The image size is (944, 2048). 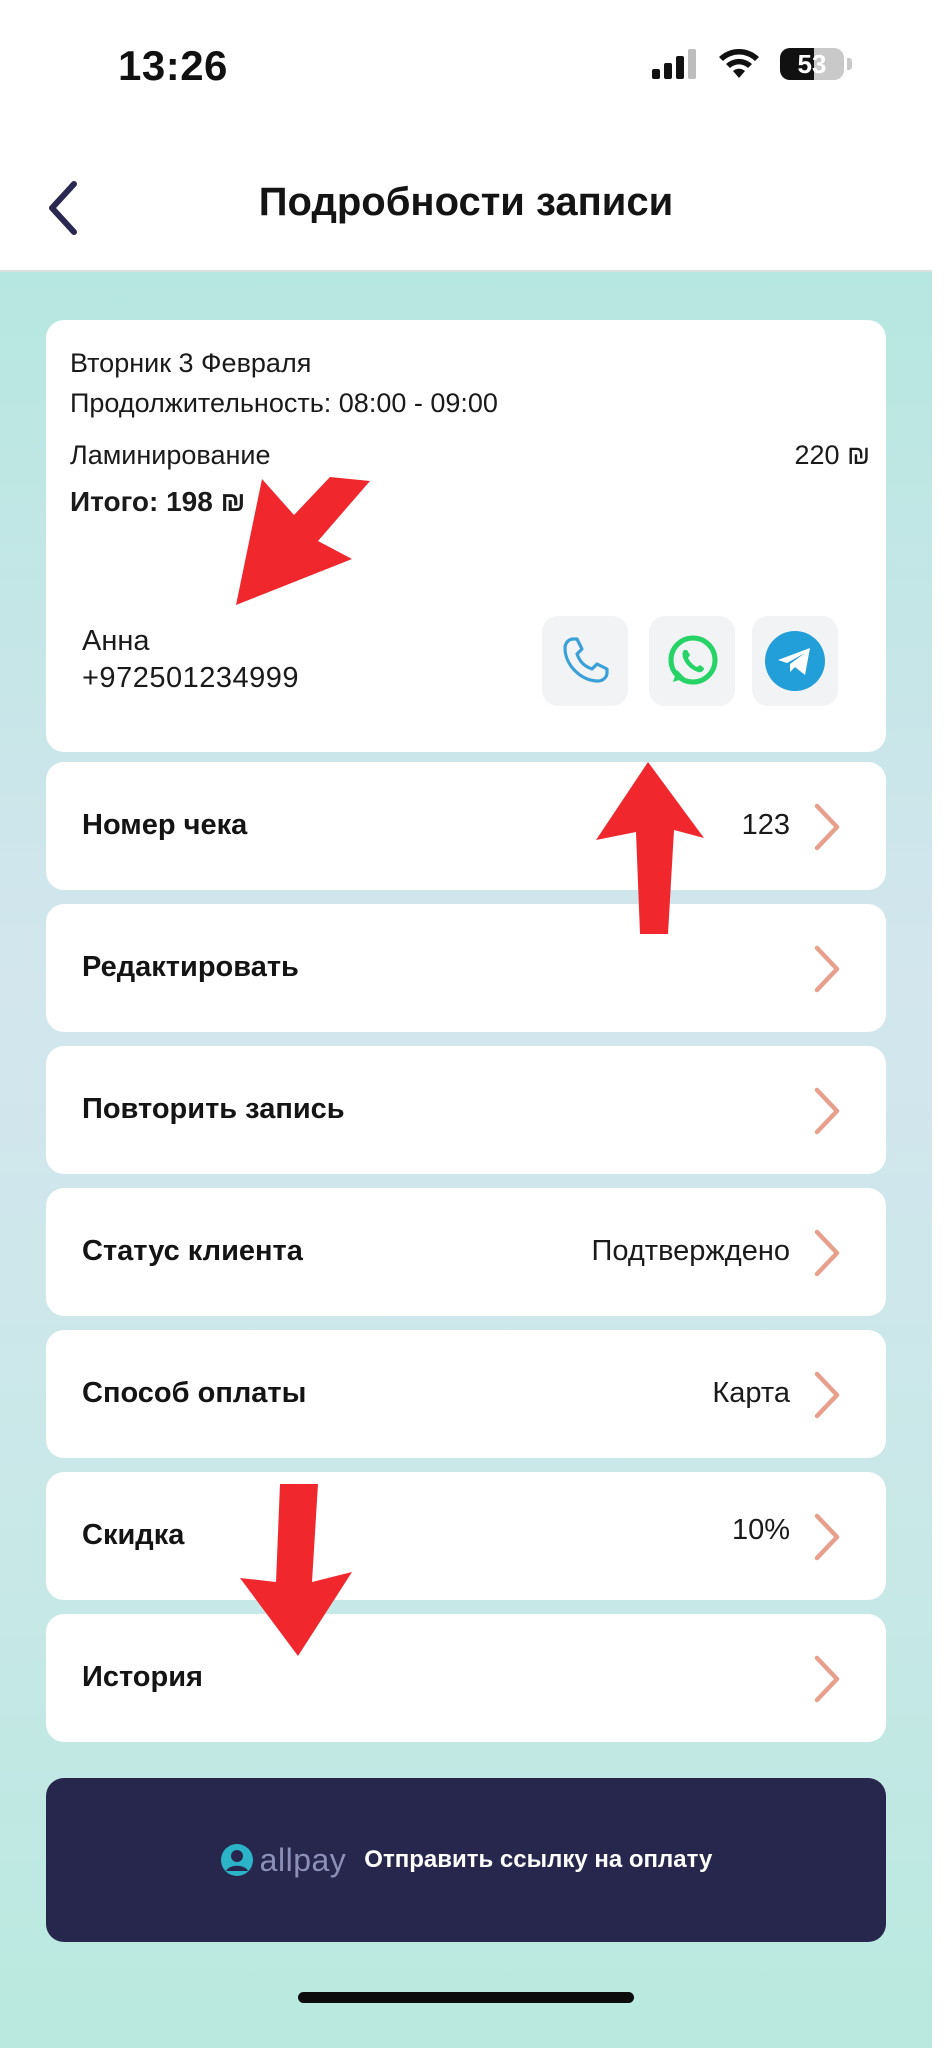 What do you see at coordinates (466, 1252) in the screenshot?
I see `row-client-status: Статус клиента Подтверждено` at bounding box center [466, 1252].